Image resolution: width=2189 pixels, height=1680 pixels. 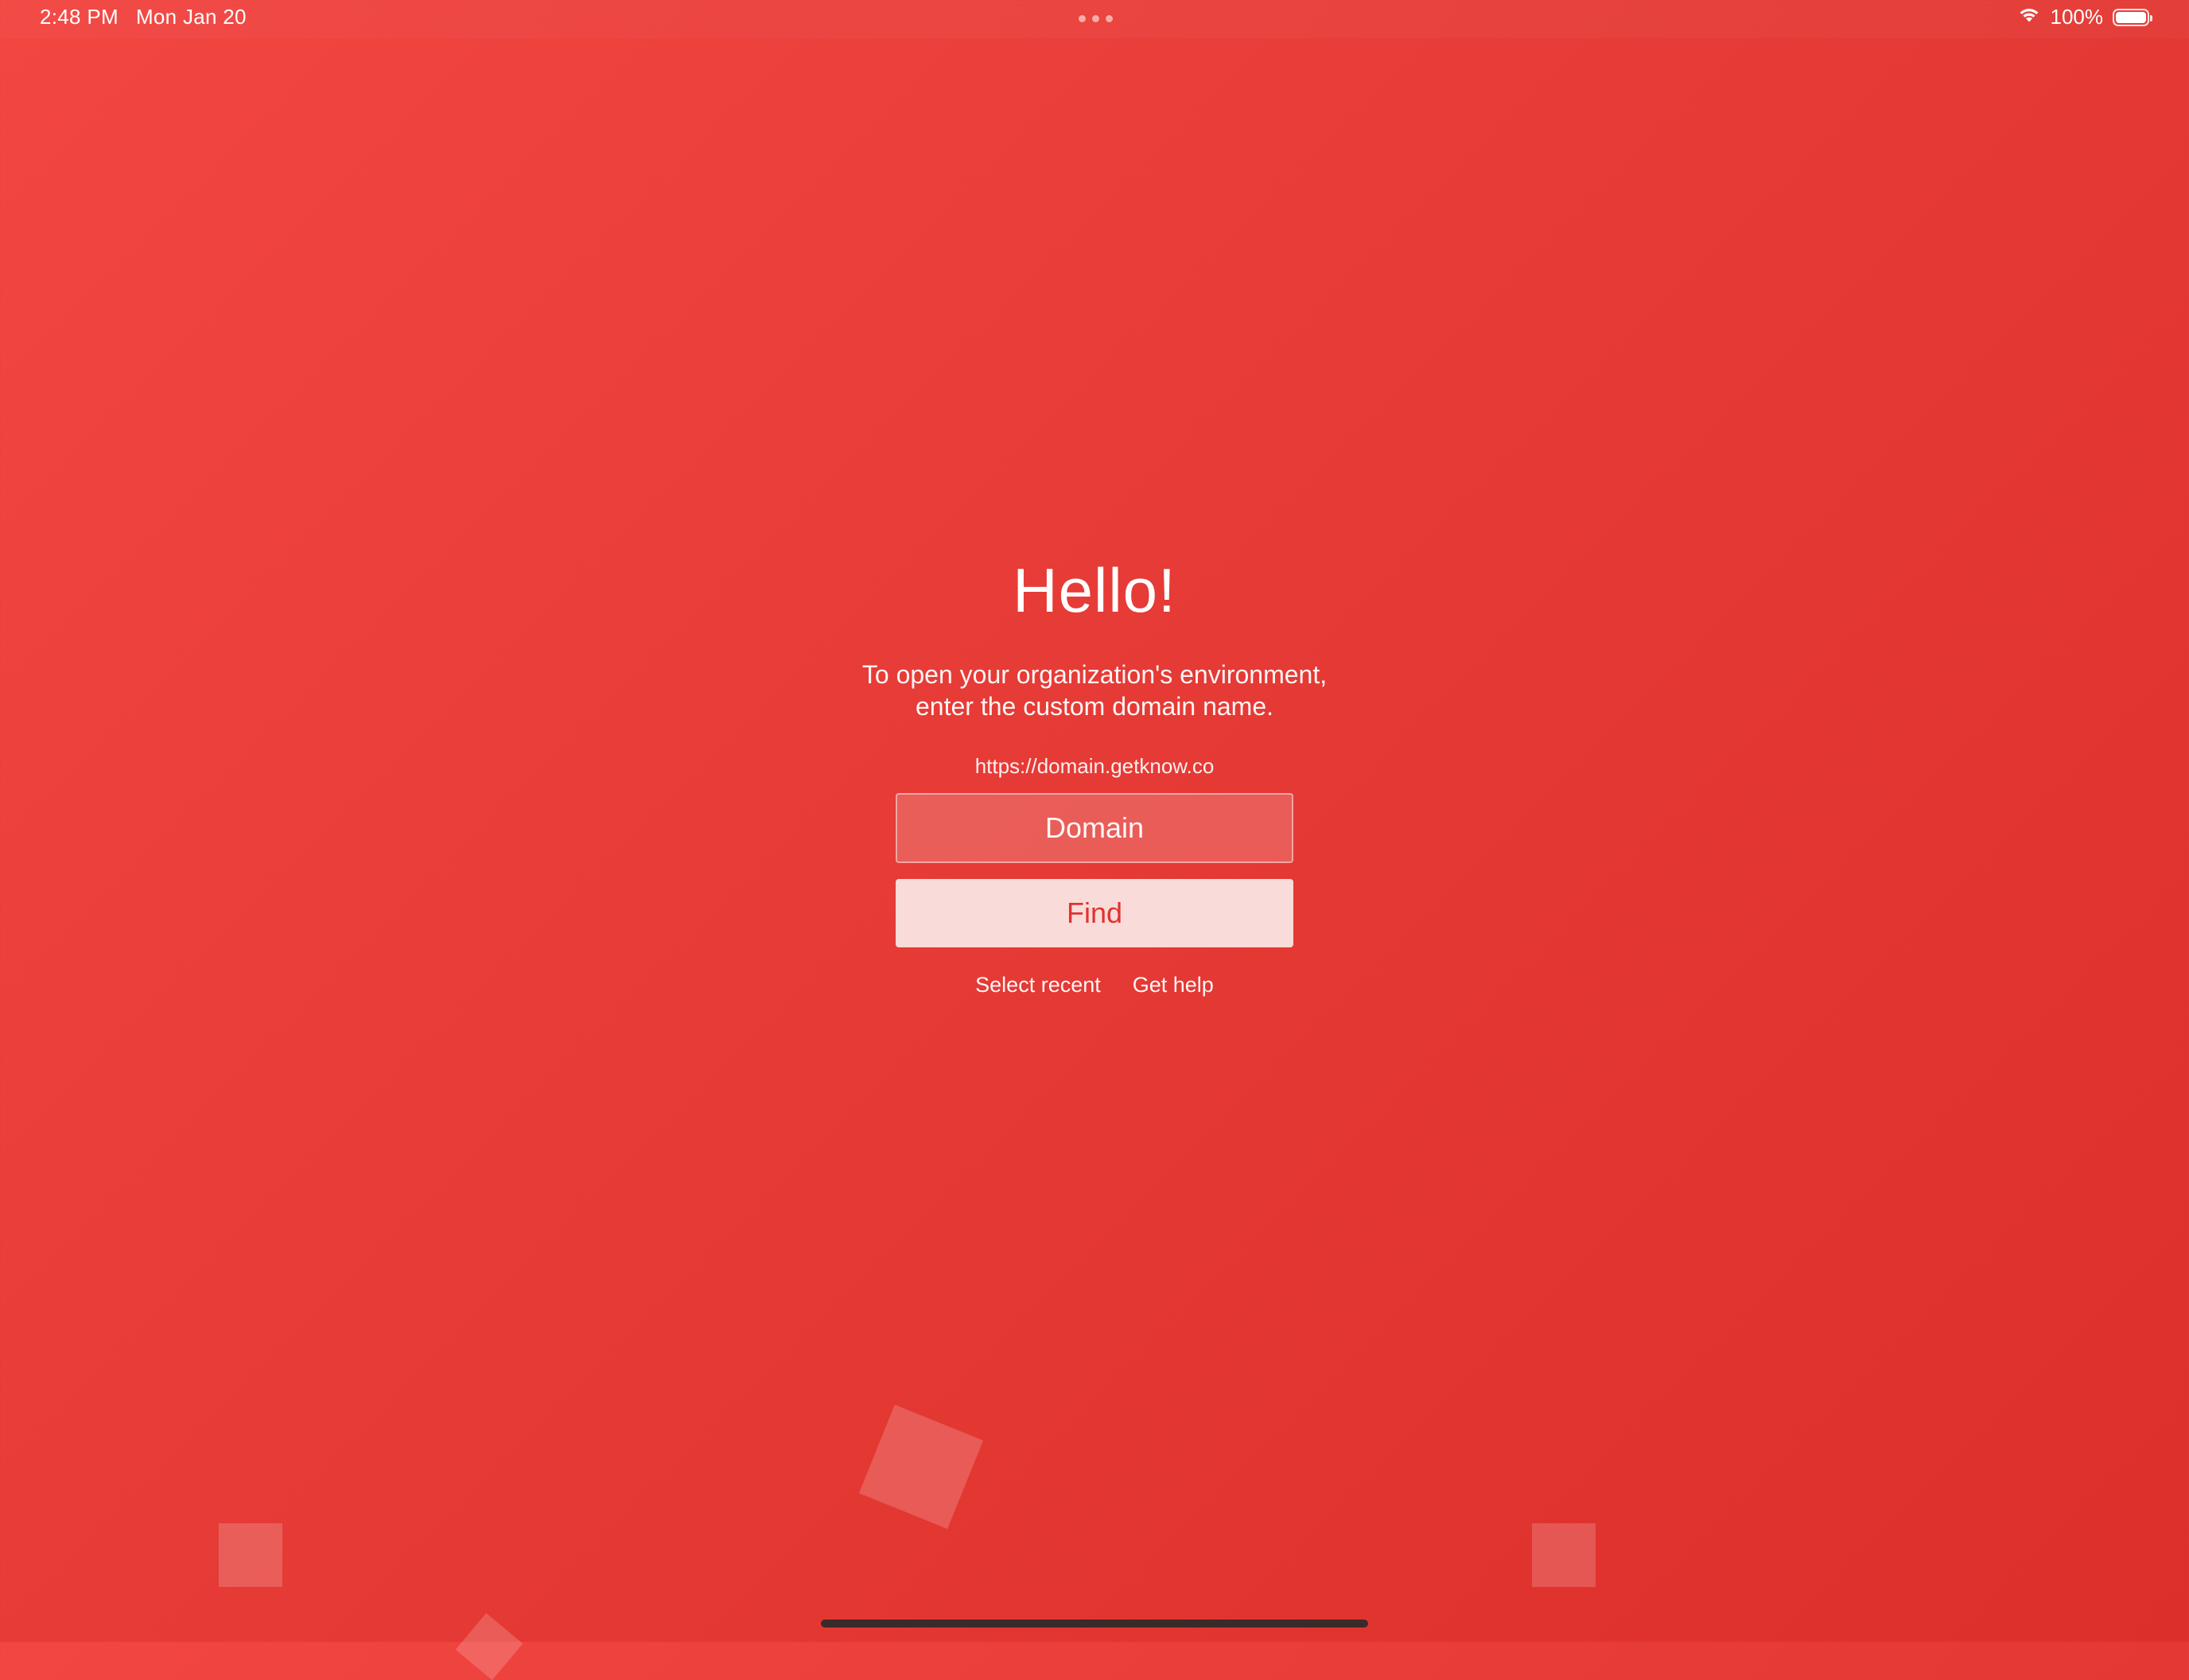 I want to click on domain-input, so click(x=1094, y=827).